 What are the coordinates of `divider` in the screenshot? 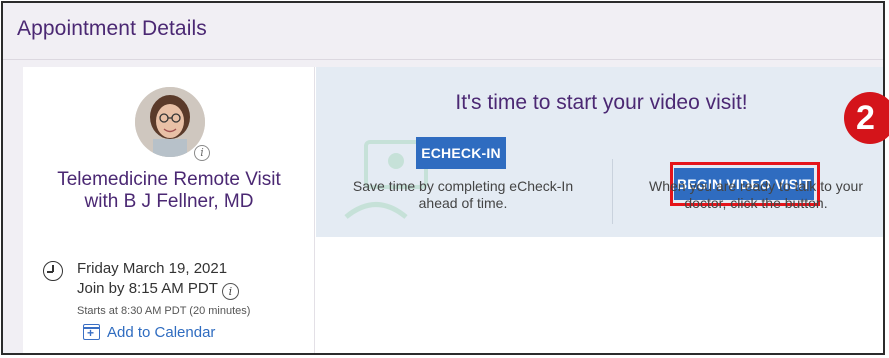 It's located at (612, 191).